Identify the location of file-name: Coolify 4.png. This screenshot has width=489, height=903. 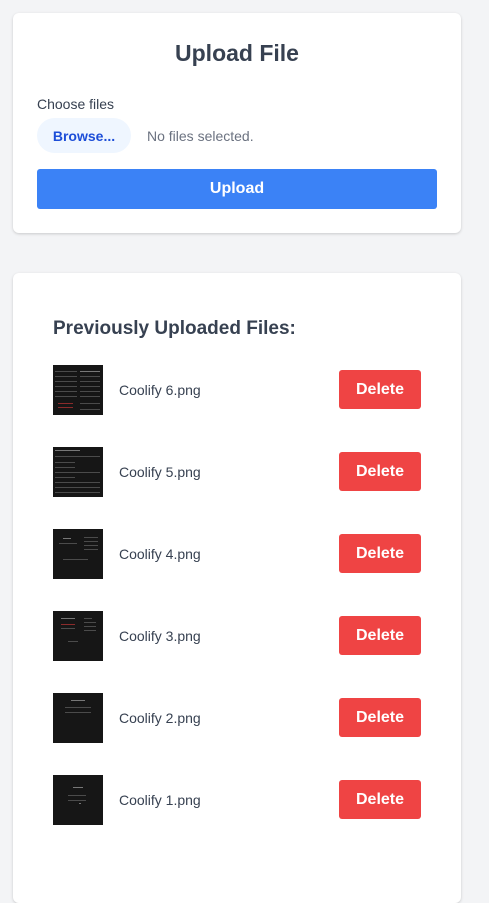
(160, 554).